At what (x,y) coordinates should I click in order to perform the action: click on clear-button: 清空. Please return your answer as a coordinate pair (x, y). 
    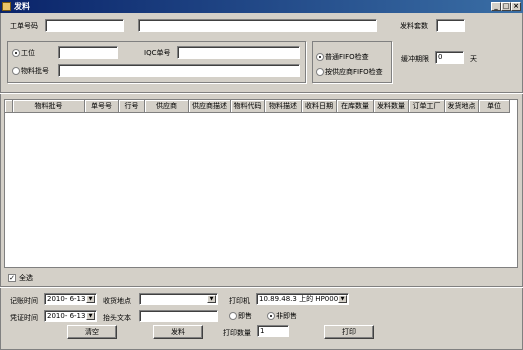
    Looking at the image, I should click on (92, 332).